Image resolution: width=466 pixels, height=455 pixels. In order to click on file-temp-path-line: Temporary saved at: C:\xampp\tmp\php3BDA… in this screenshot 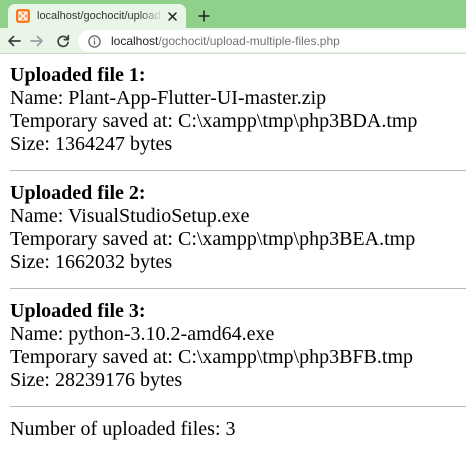, I will do `click(214, 121)`.